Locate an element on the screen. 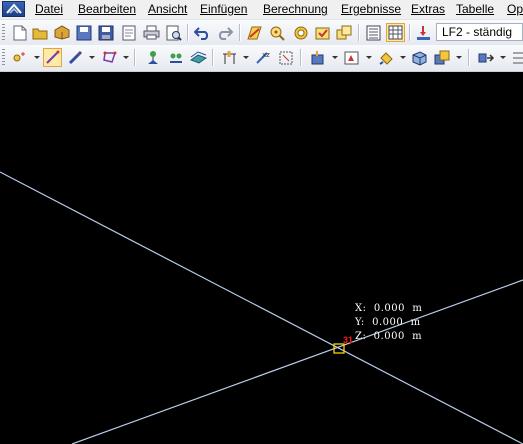 The width and height of the screenshot is (523, 444). polygon-icon is located at coordinates (109, 57).